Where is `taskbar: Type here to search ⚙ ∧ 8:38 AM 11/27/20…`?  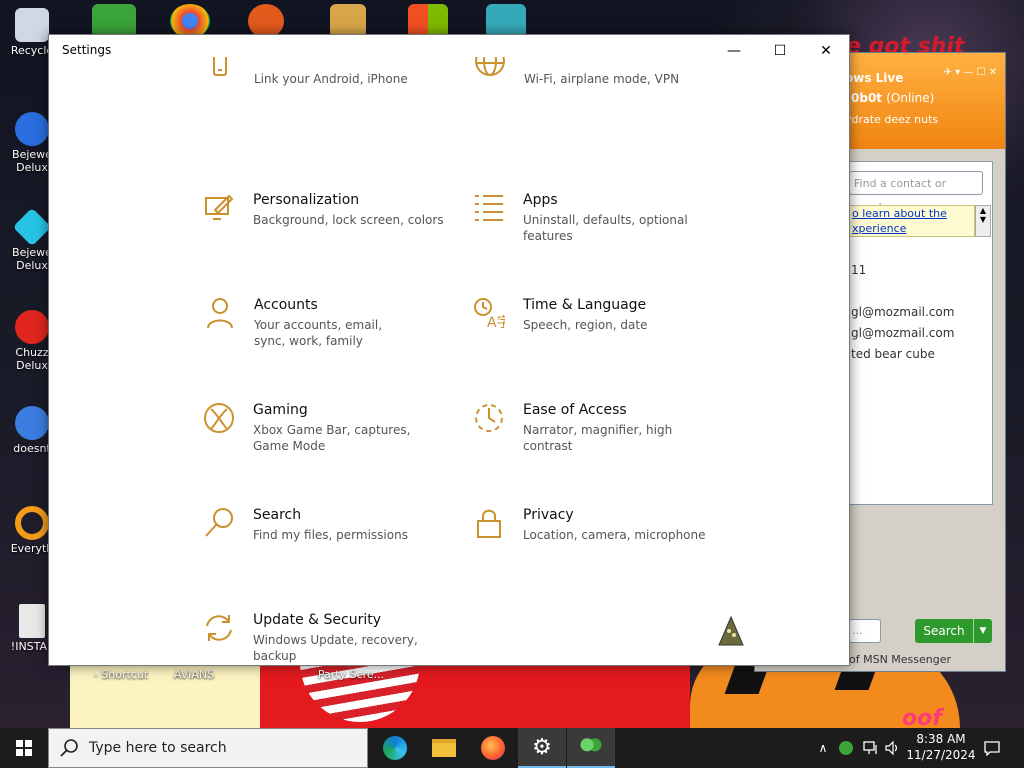 taskbar: Type here to search ⚙ ∧ 8:38 AM 11/27/20… is located at coordinates (512, 748).